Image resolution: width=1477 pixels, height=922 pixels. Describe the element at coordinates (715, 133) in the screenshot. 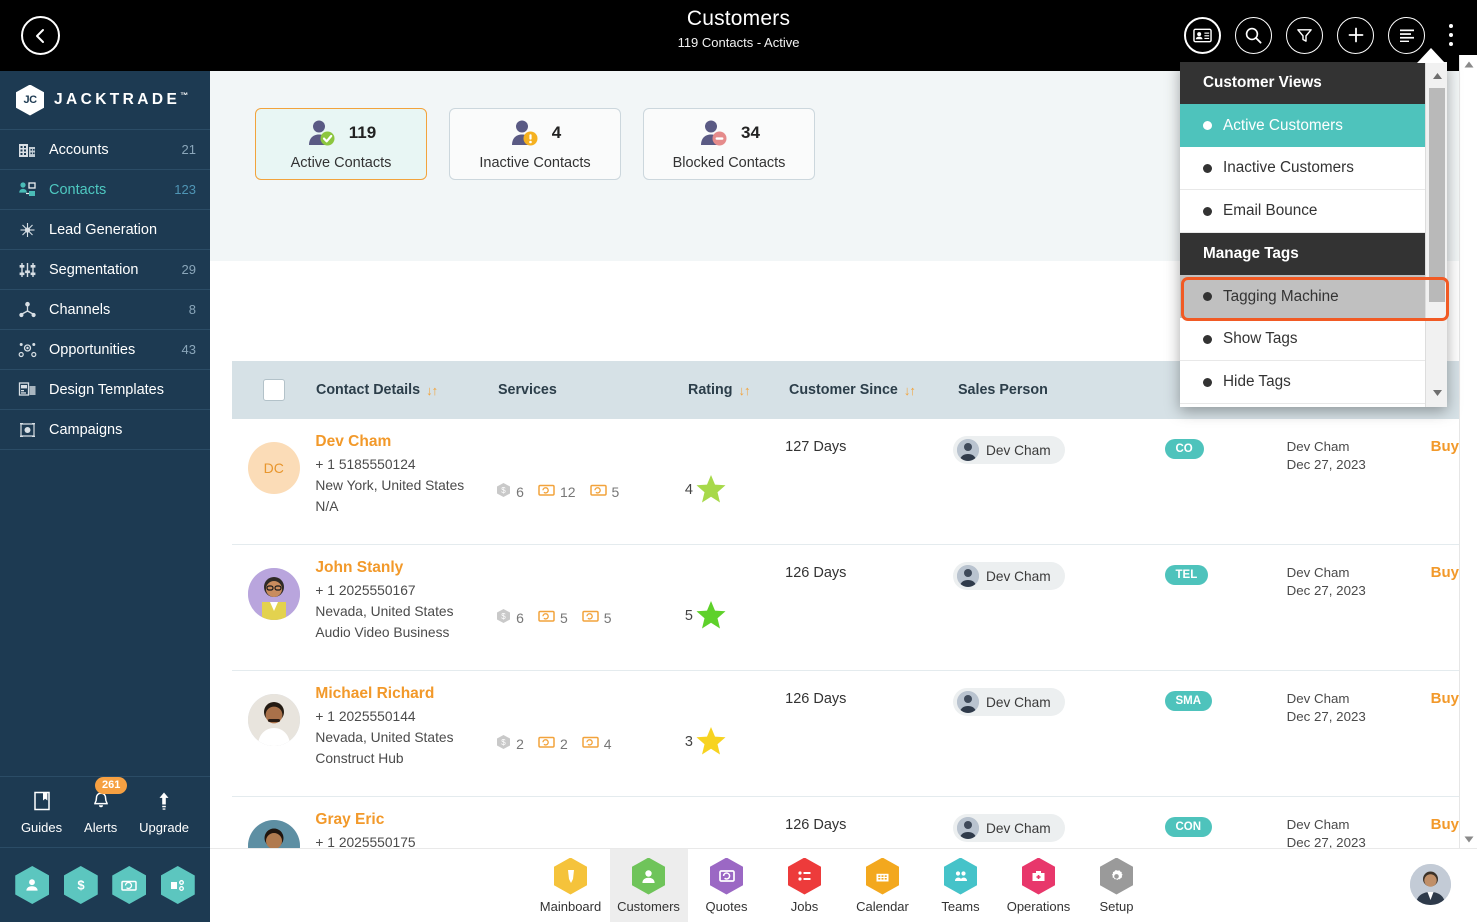

I see `person-blocked-icon` at that location.